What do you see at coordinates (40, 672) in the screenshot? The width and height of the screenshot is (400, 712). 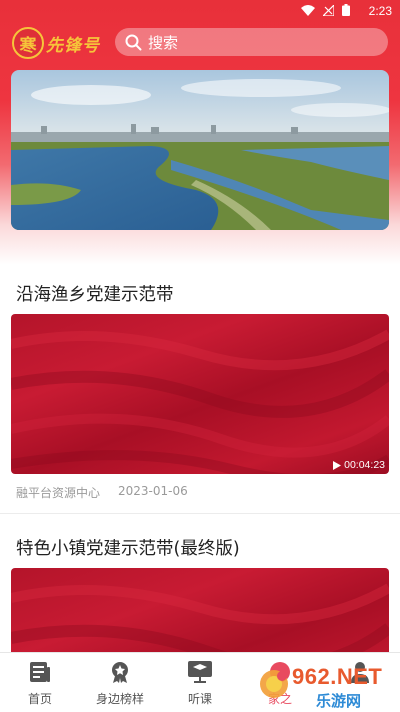 I see `news-icon` at bounding box center [40, 672].